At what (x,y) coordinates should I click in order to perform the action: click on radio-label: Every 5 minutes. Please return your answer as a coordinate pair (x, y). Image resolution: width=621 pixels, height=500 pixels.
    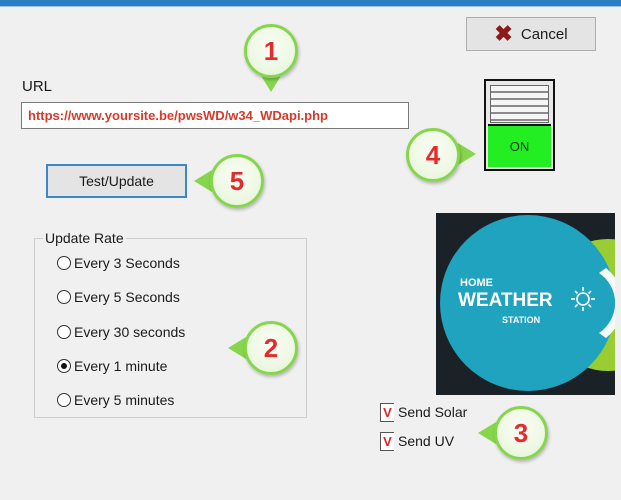
    Looking at the image, I should click on (124, 400).